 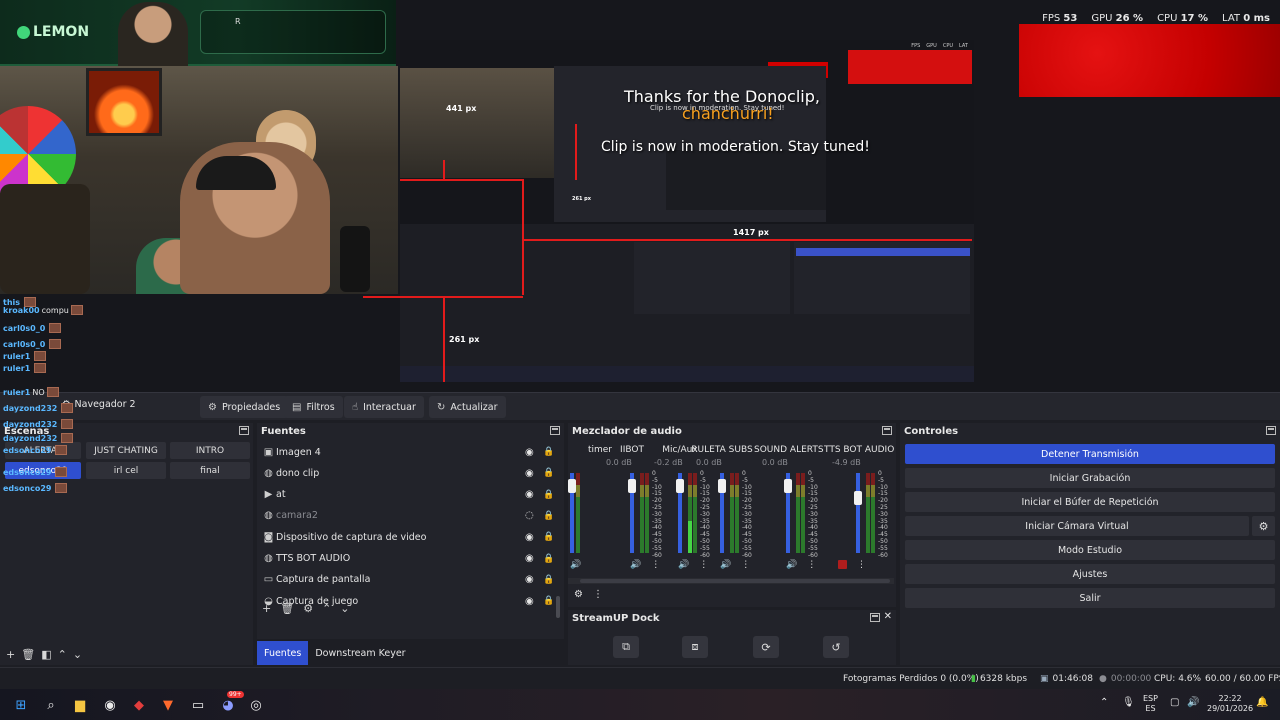 What do you see at coordinates (858, 513) in the screenshot?
I see `volume-fader` at bounding box center [858, 513].